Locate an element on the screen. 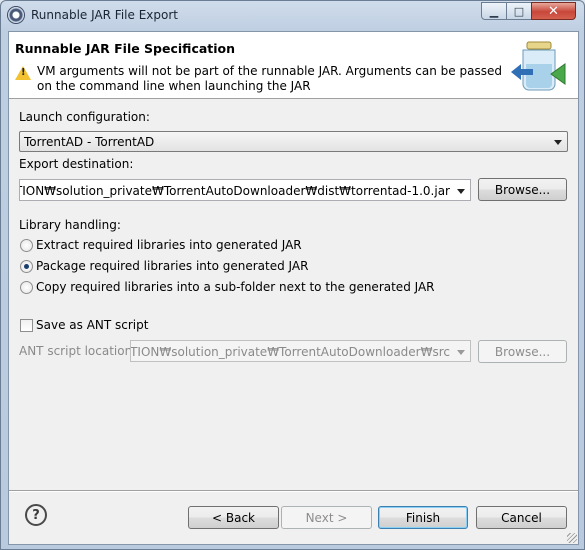  radio-copy-libraries is located at coordinates (26, 287).